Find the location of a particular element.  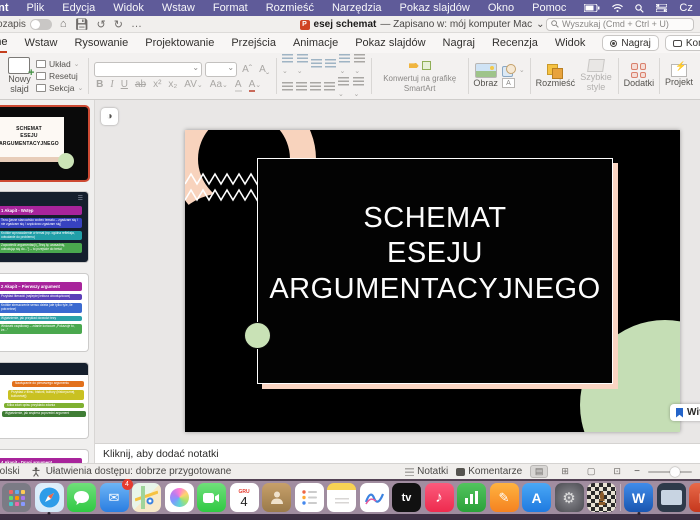

shrink-font-icon: Aˬ is located at coordinates (264, 69).